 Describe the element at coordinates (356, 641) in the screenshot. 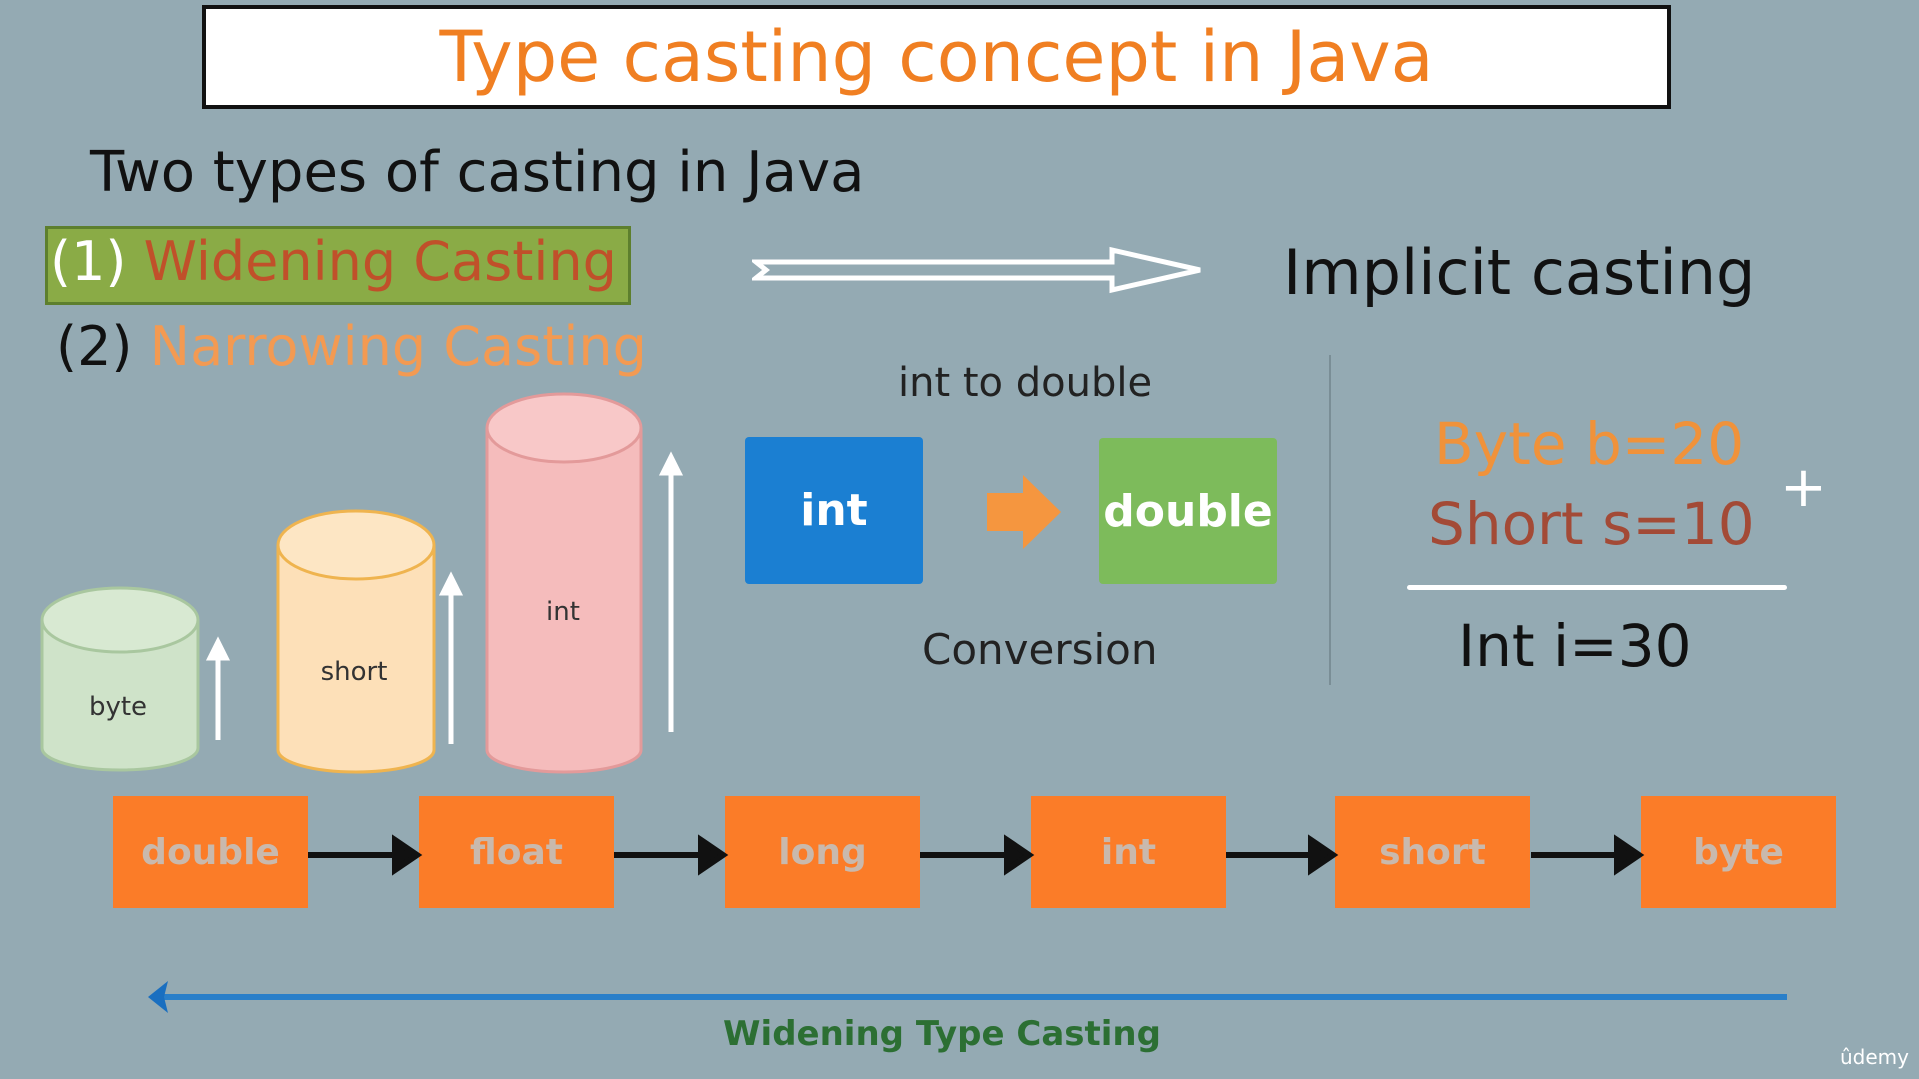

I see `cylinder-short: short` at that location.